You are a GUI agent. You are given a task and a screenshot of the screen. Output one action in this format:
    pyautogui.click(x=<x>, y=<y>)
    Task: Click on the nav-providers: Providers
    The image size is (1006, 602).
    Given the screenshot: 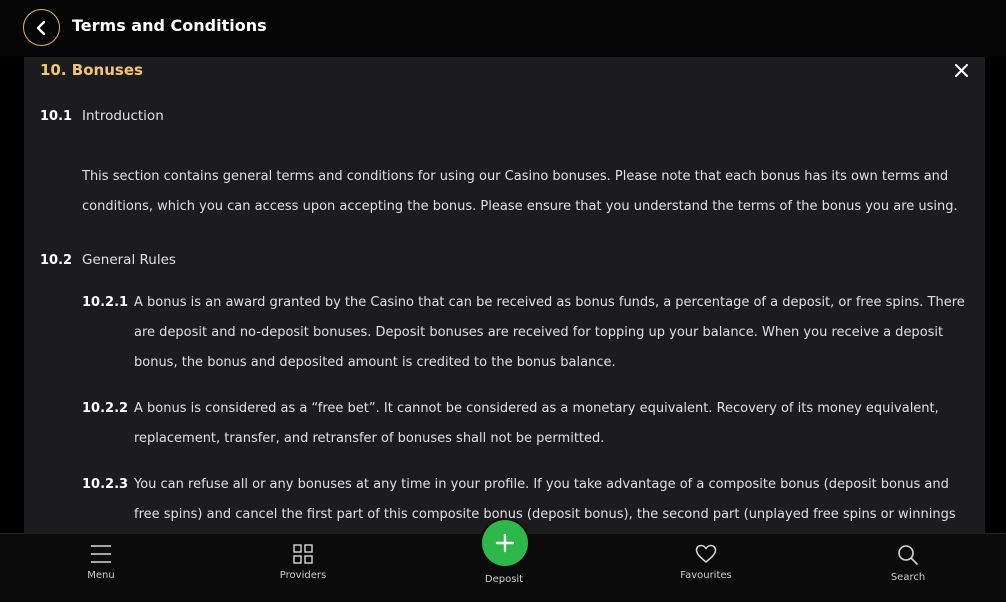 What is the action you would take?
    pyautogui.click(x=303, y=568)
    